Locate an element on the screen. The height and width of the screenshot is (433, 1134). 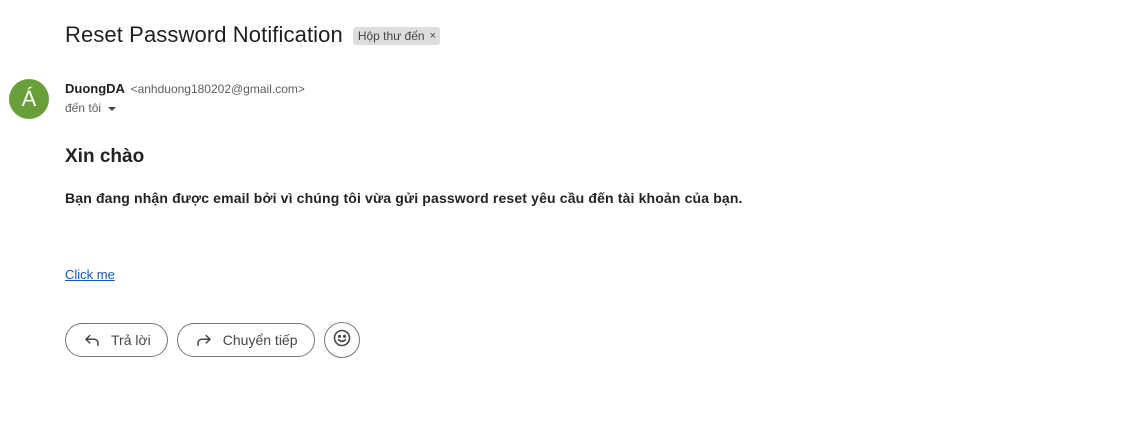
sender-avatar: Á is located at coordinates (29, 99).